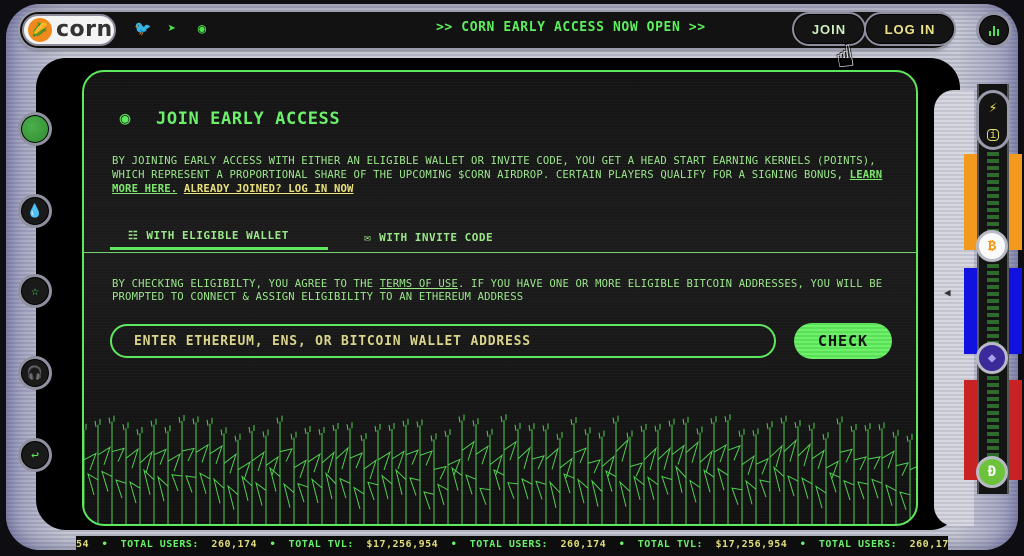  I want to click on corn-logo: 🌽 corn, so click(69, 30).